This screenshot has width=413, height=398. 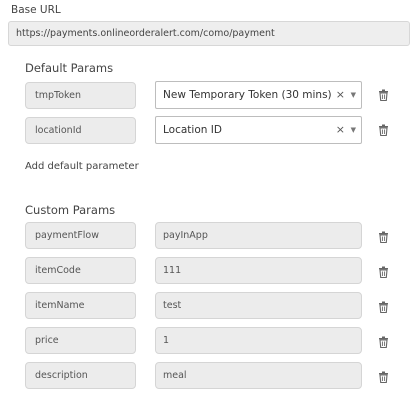 I want to click on add-default-parameter-link: Add default parameter, so click(x=82, y=166).